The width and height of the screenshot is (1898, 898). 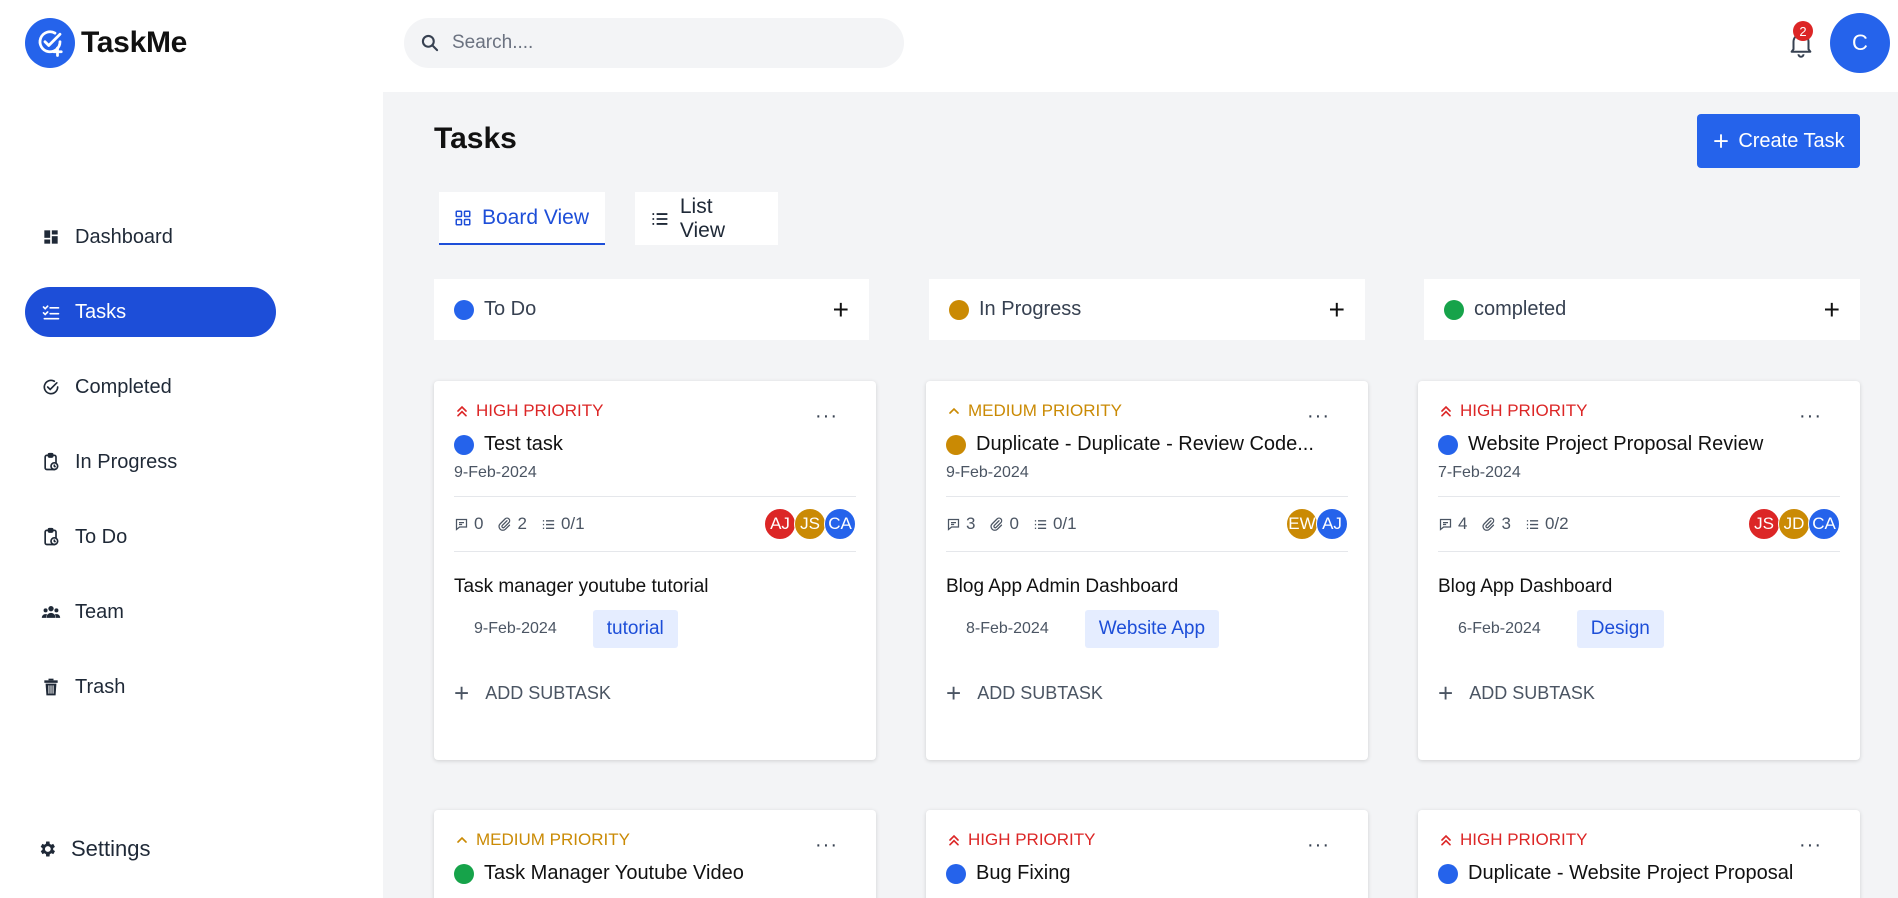 I want to click on tab-list-view: List View, so click(x=706, y=218).